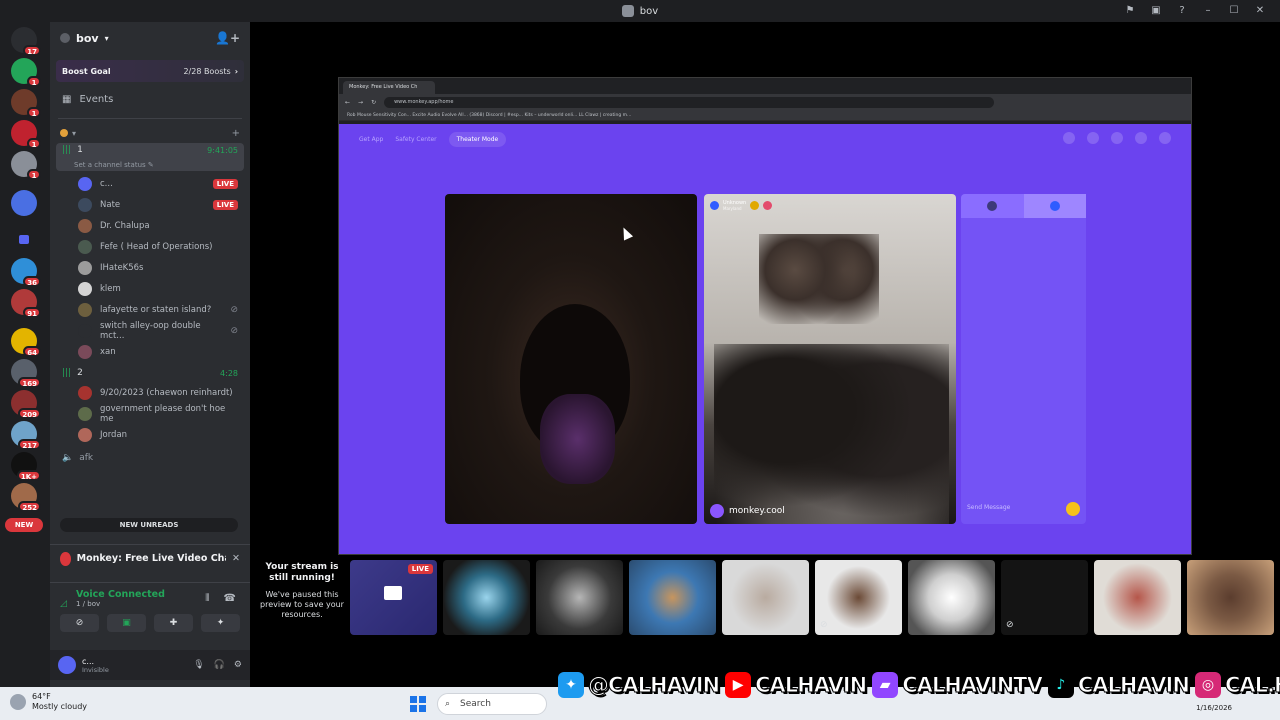 This screenshot has height=720, width=1280. What do you see at coordinates (492, 704) in the screenshot?
I see `taskbar-search: ⌕ Search` at bounding box center [492, 704].